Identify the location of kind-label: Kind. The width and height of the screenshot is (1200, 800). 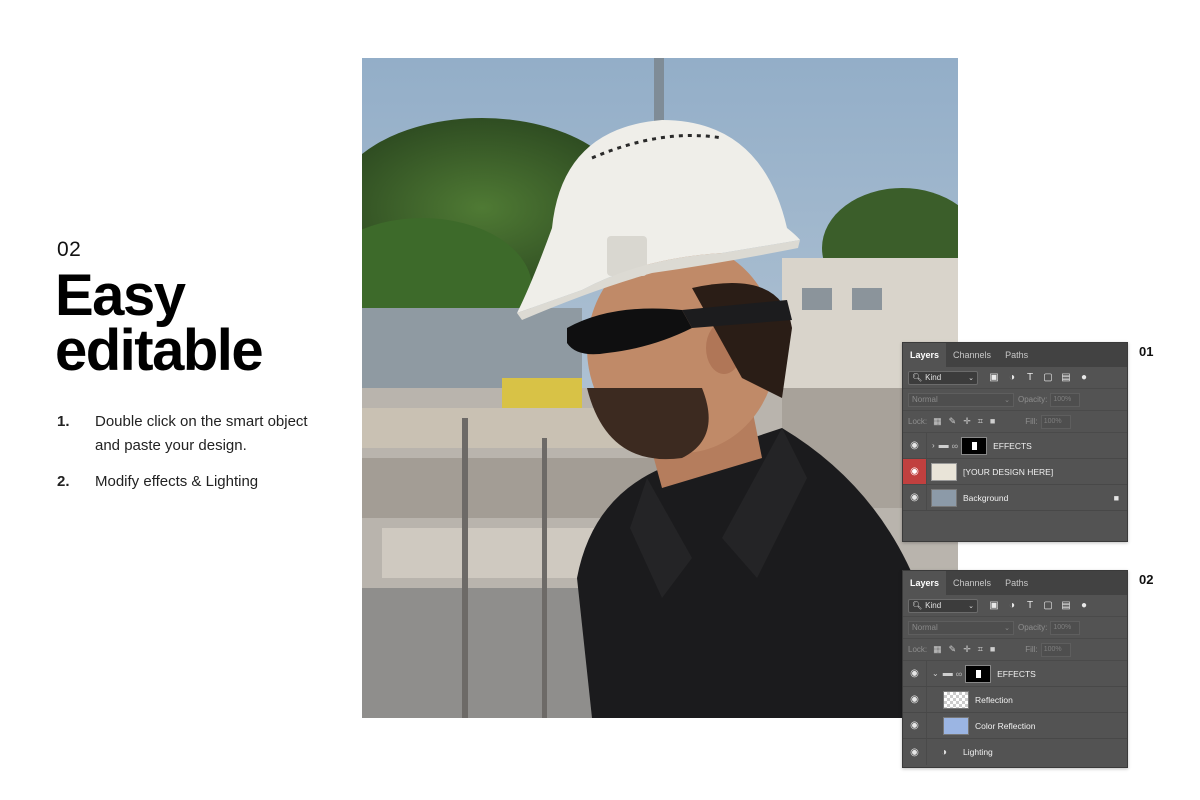
(933, 377).